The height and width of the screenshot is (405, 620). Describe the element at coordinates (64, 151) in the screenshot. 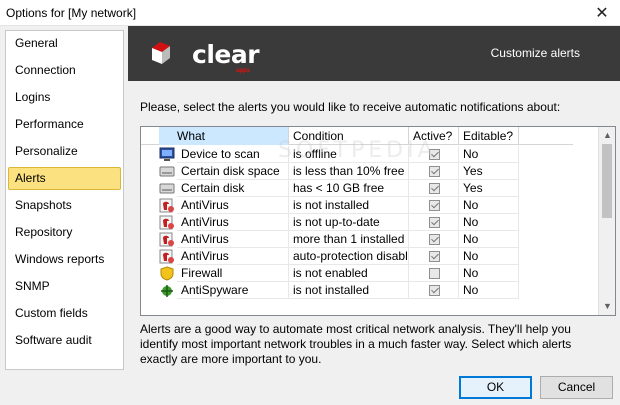

I see `sidebar-item-personalize: Personalize` at that location.